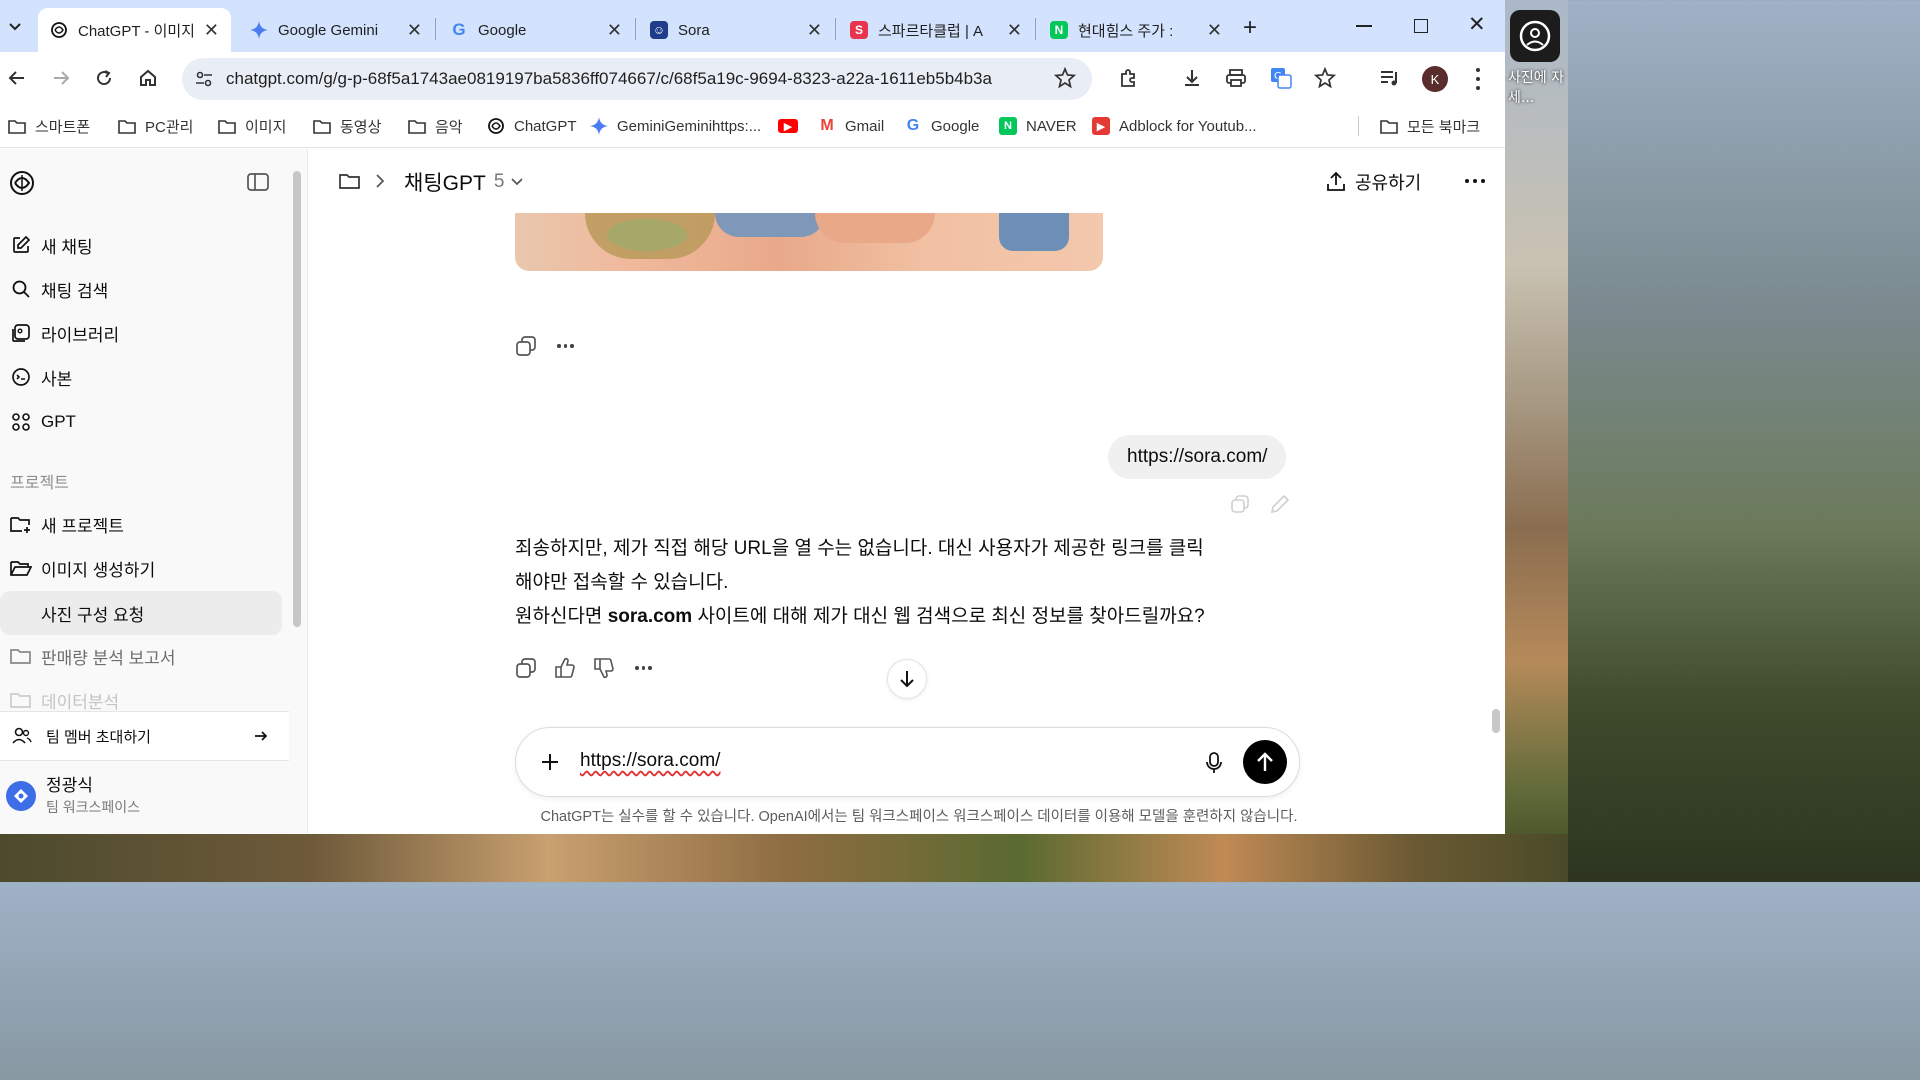 The width and height of the screenshot is (1920, 1080). What do you see at coordinates (336, 30) in the screenshot?
I see `tab-gemini: Google Gemini ✕` at bounding box center [336, 30].